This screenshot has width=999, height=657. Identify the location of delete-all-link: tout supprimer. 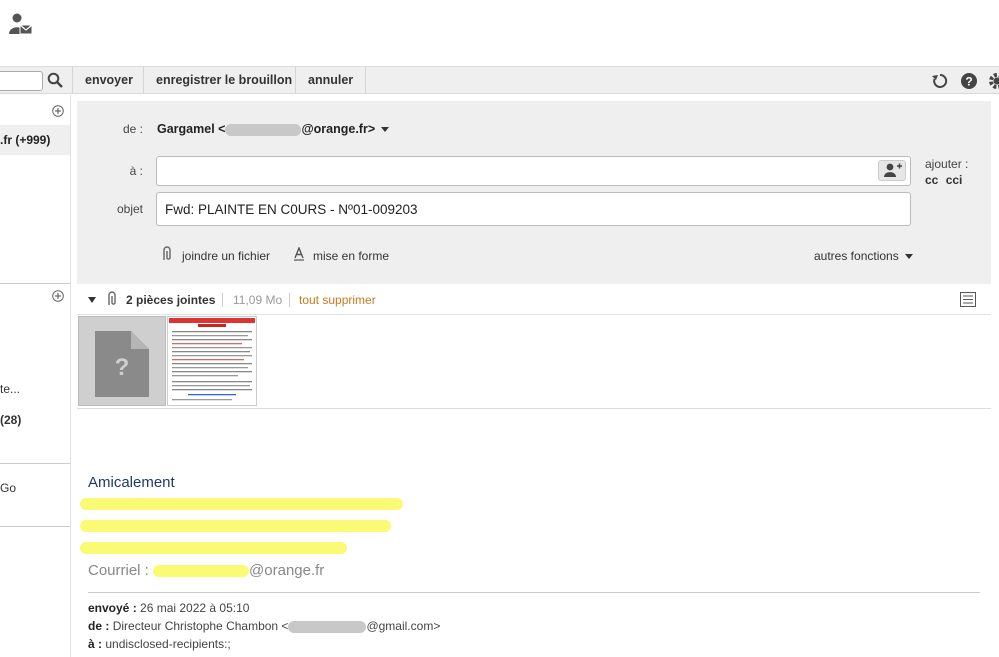
(337, 300).